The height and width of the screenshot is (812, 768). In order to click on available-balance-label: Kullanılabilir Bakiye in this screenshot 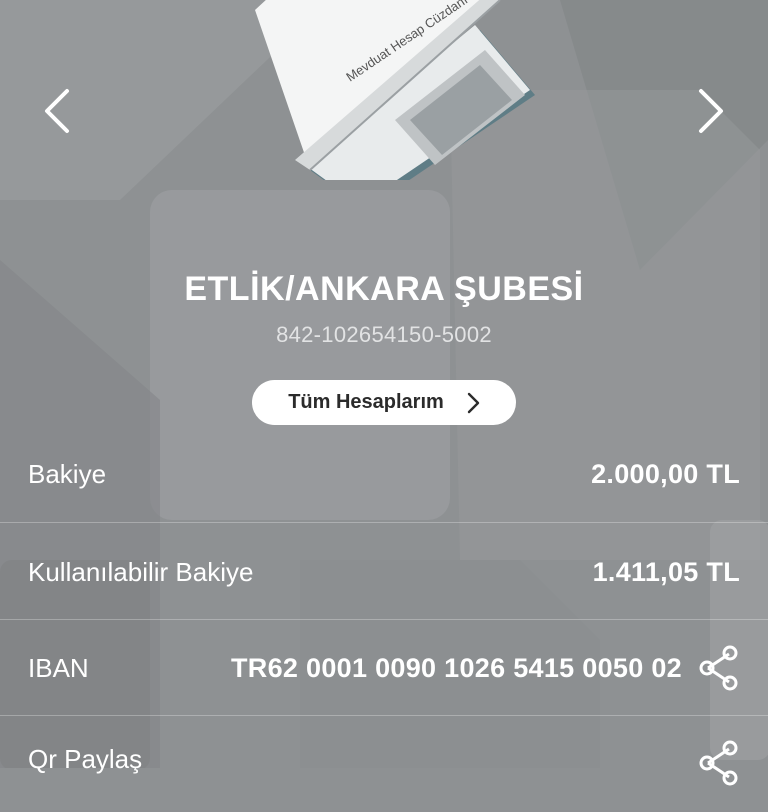, I will do `click(141, 571)`.